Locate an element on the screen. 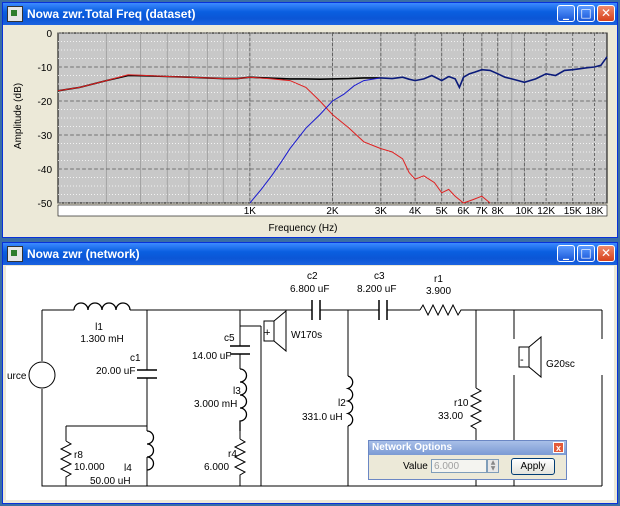 Image resolution: width=620 pixels, height=506 pixels. network-options-close-button: x is located at coordinates (558, 447).